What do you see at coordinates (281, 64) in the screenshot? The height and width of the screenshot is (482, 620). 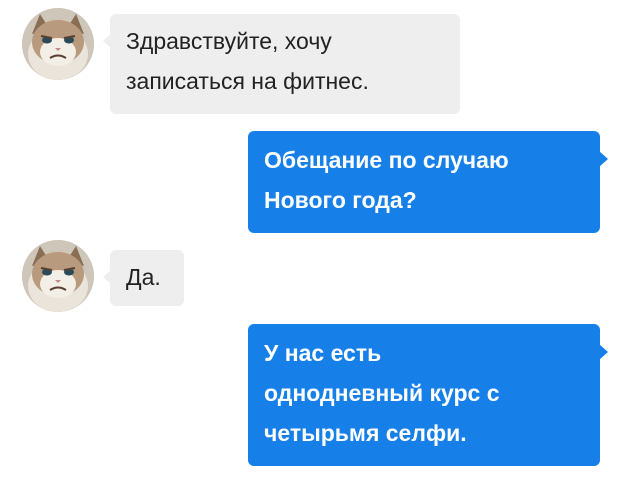 I see `message-bubble-incoming: Здравствуйте, хочу записаться на фитнес.` at bounding box center [281, 64].